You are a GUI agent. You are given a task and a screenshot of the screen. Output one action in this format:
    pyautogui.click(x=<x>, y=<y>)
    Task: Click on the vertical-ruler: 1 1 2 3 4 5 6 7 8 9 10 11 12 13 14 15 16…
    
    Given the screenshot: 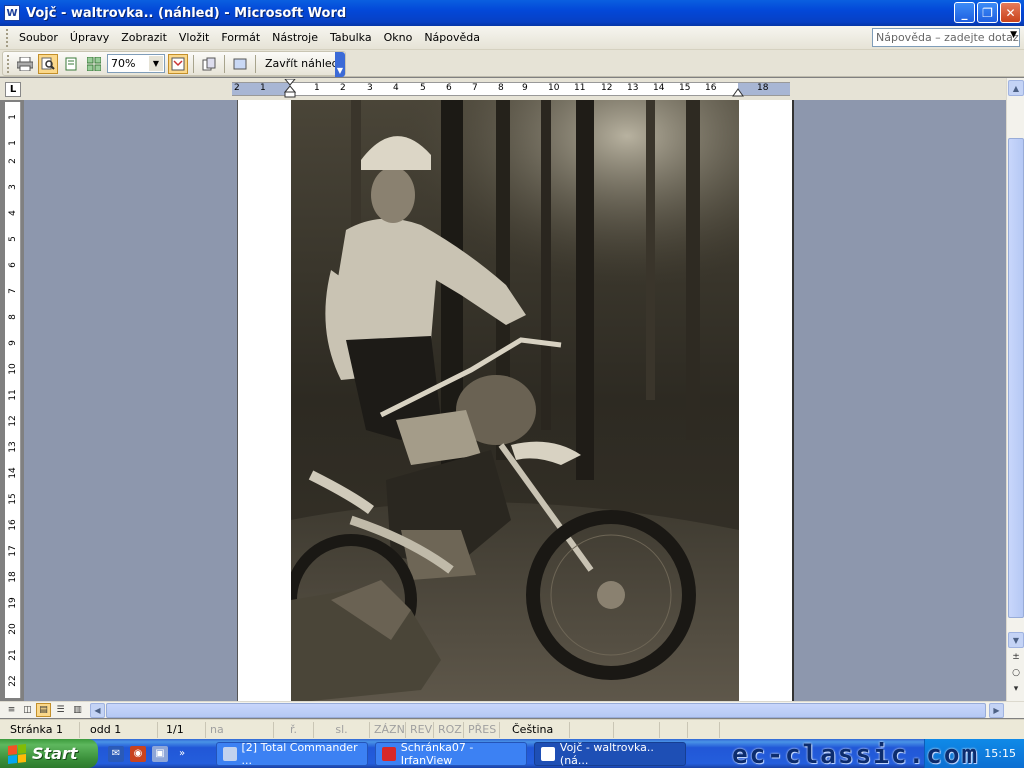 What is the action you would take?
    pyautogui.click(x=13, y=400)
    